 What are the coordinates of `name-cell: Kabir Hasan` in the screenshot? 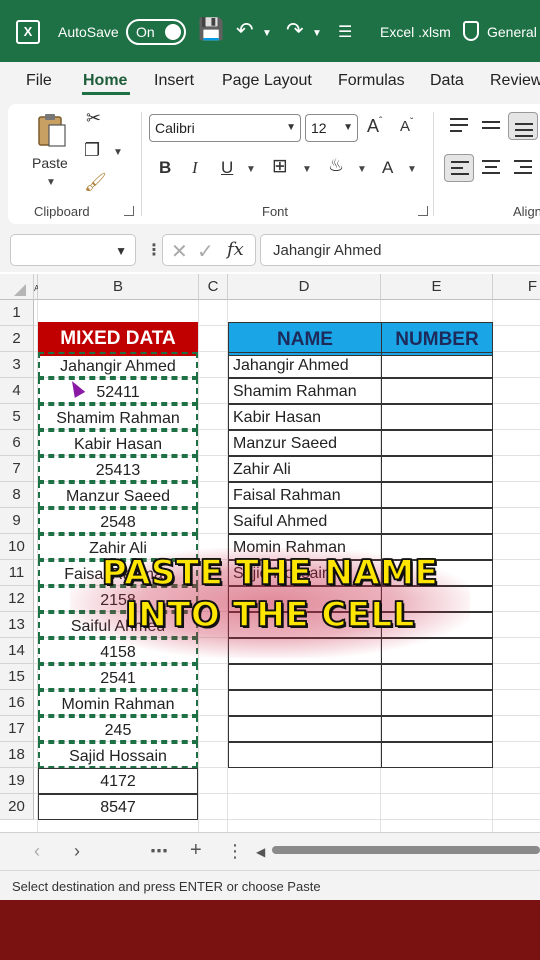 It's located at (305, 417).